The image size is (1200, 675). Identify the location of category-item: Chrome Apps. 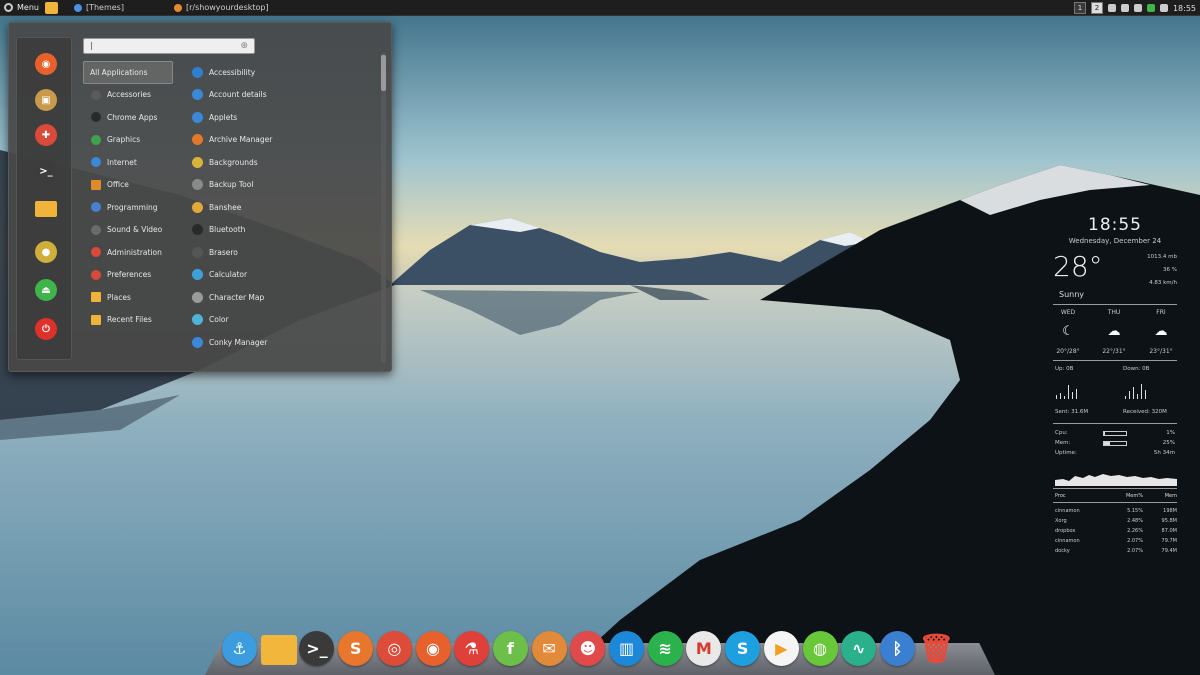
(128, 117).